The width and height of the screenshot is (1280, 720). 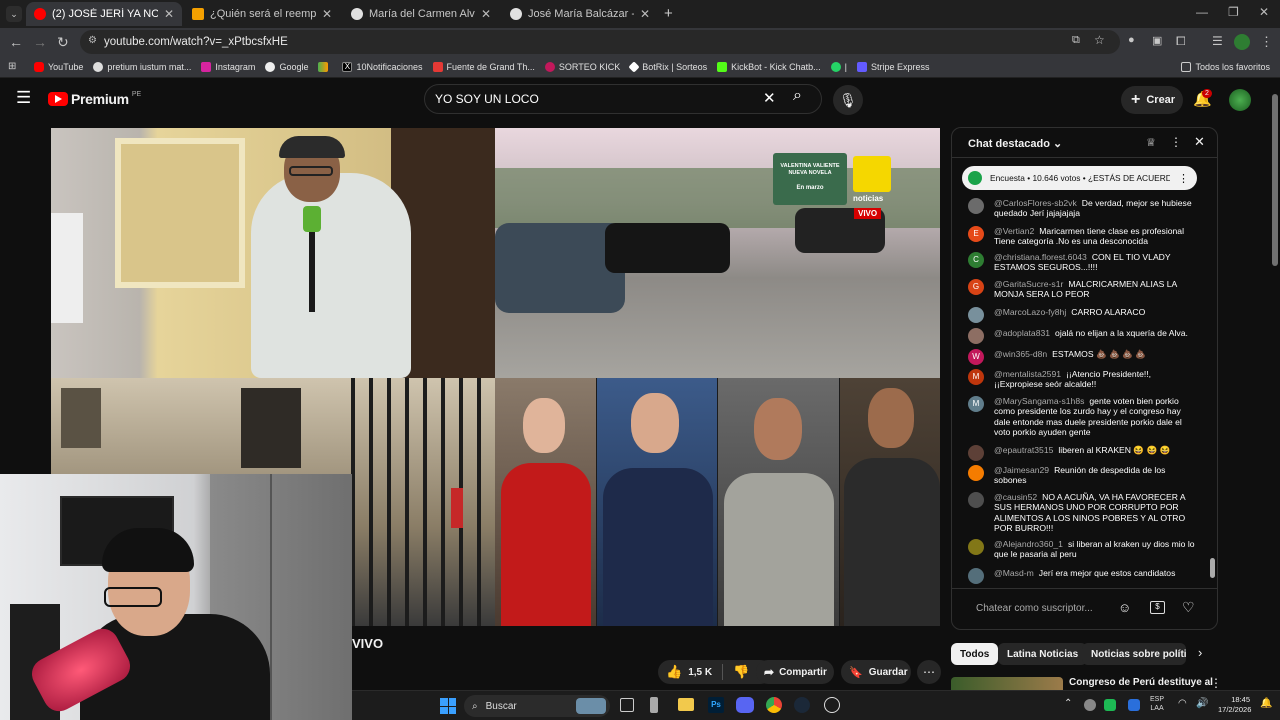 I want to click on minimize-icon: —, so click(x=1202, y=12).